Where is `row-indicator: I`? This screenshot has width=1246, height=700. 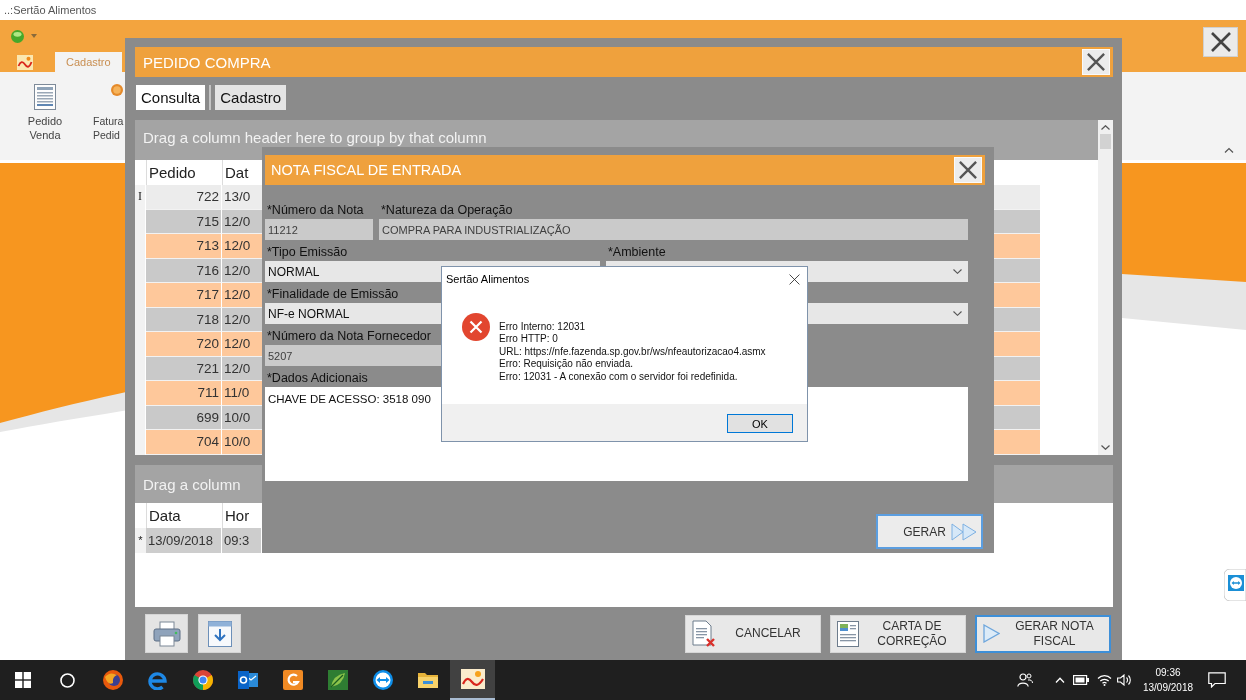
row-indicator: I is located at coordinates (140, 196).